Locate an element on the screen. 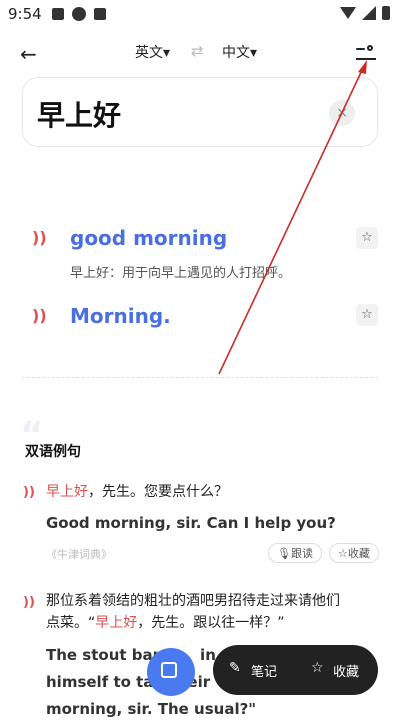 This screenshot has height=723, width=400. annotation-arrow-head is located at coordinates (362, 67).